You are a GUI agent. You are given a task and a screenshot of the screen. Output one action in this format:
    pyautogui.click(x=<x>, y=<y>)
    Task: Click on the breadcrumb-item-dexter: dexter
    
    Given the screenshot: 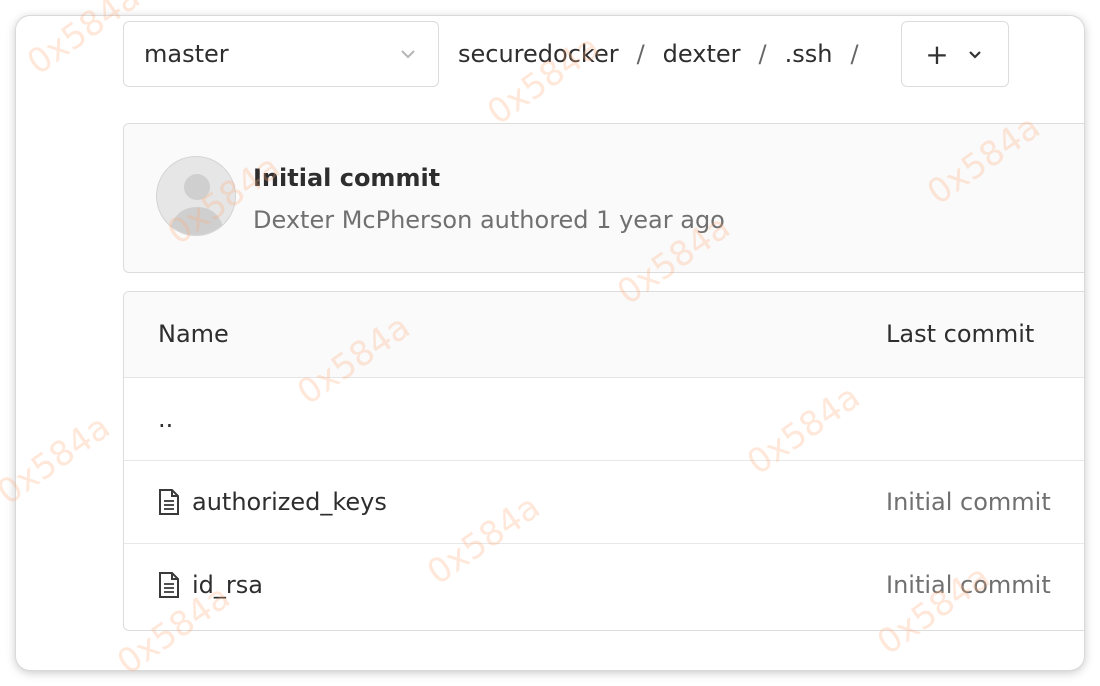 What is the action you would take?
    pyautogui.click(x=702, y=54)
    